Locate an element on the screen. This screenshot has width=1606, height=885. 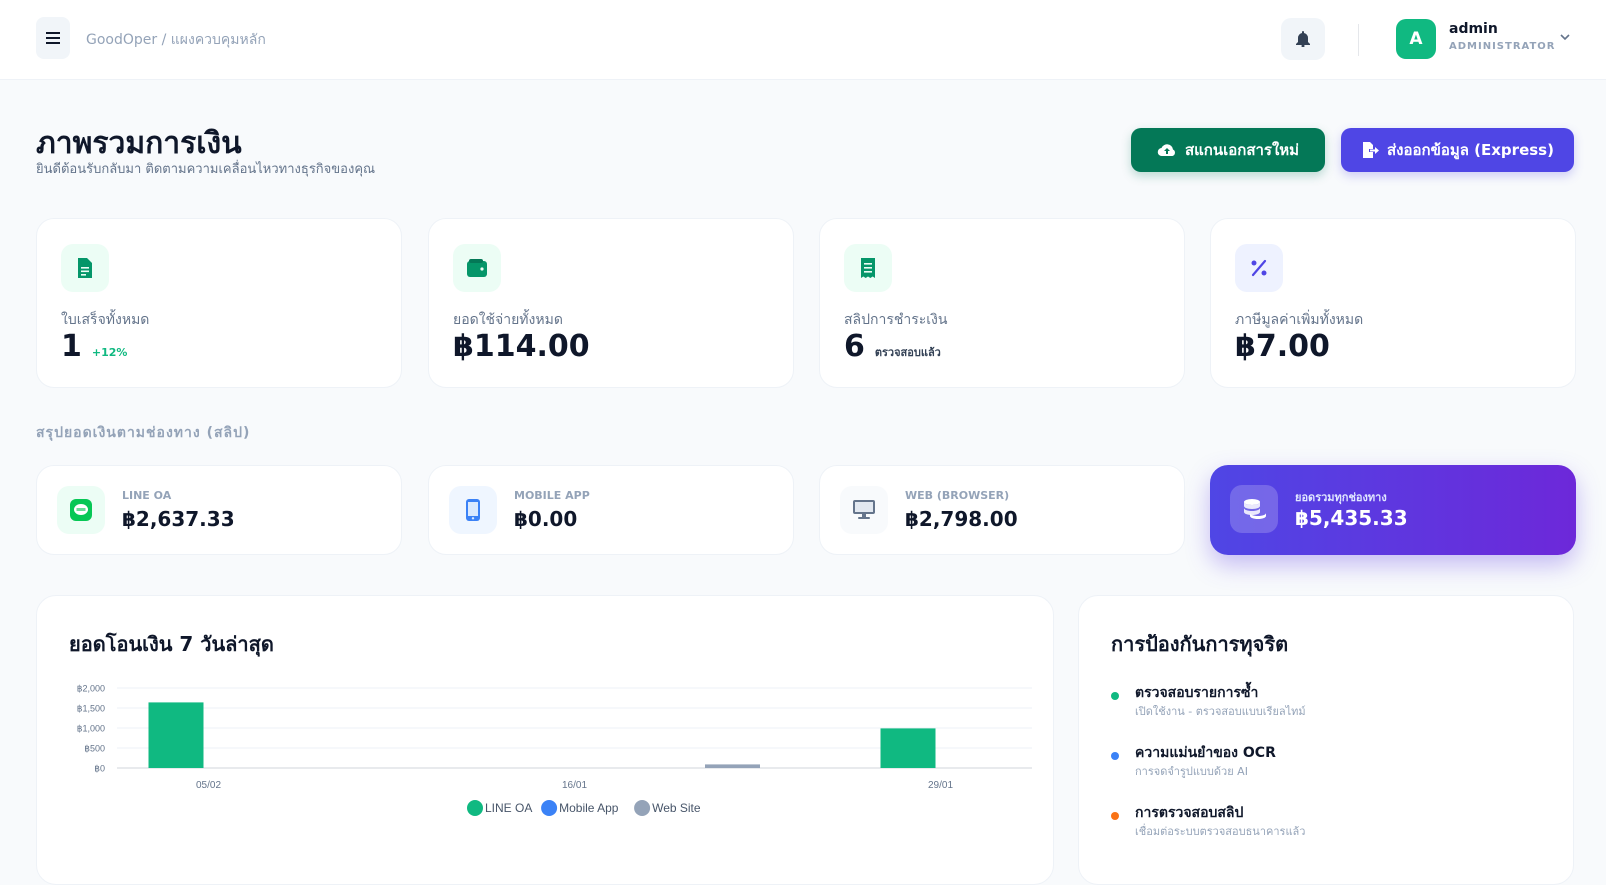
fraud-item-title: ความแม่นยำของ OCR is located at coordinates (1205, 753).